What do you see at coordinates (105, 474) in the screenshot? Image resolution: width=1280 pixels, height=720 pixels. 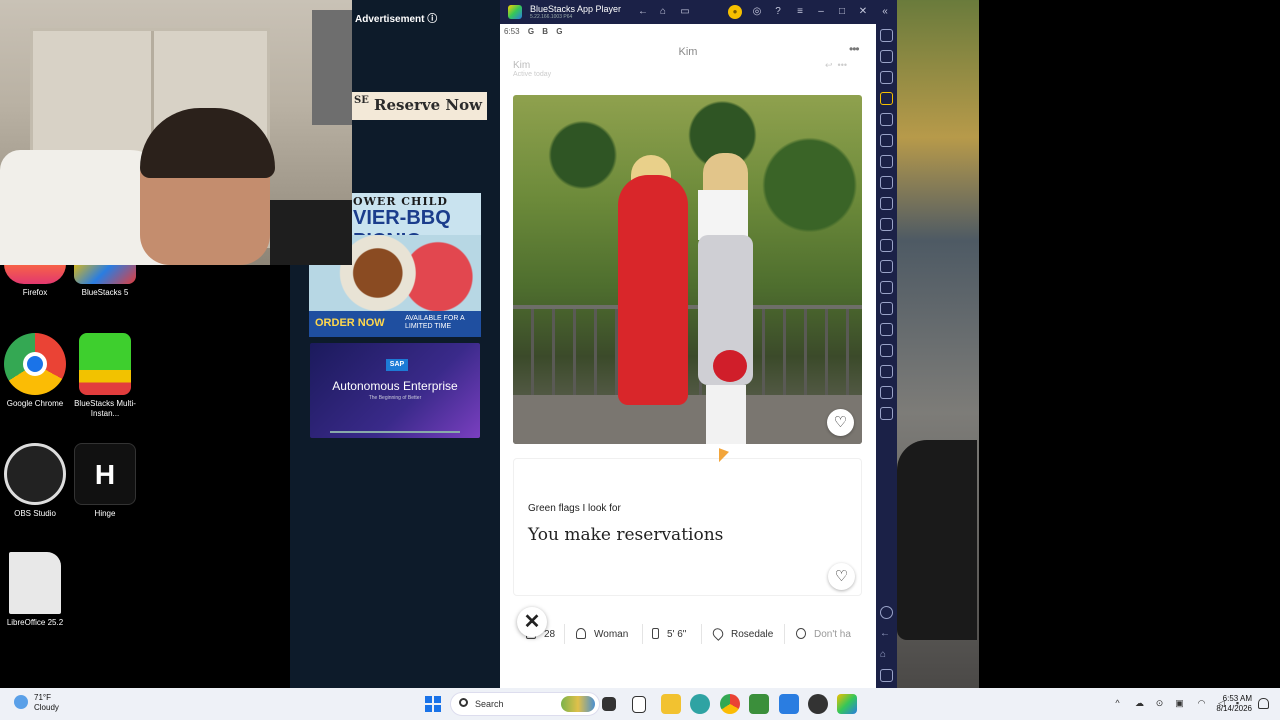 I see `hinge-icon: H` at bounding box center [105, 474].